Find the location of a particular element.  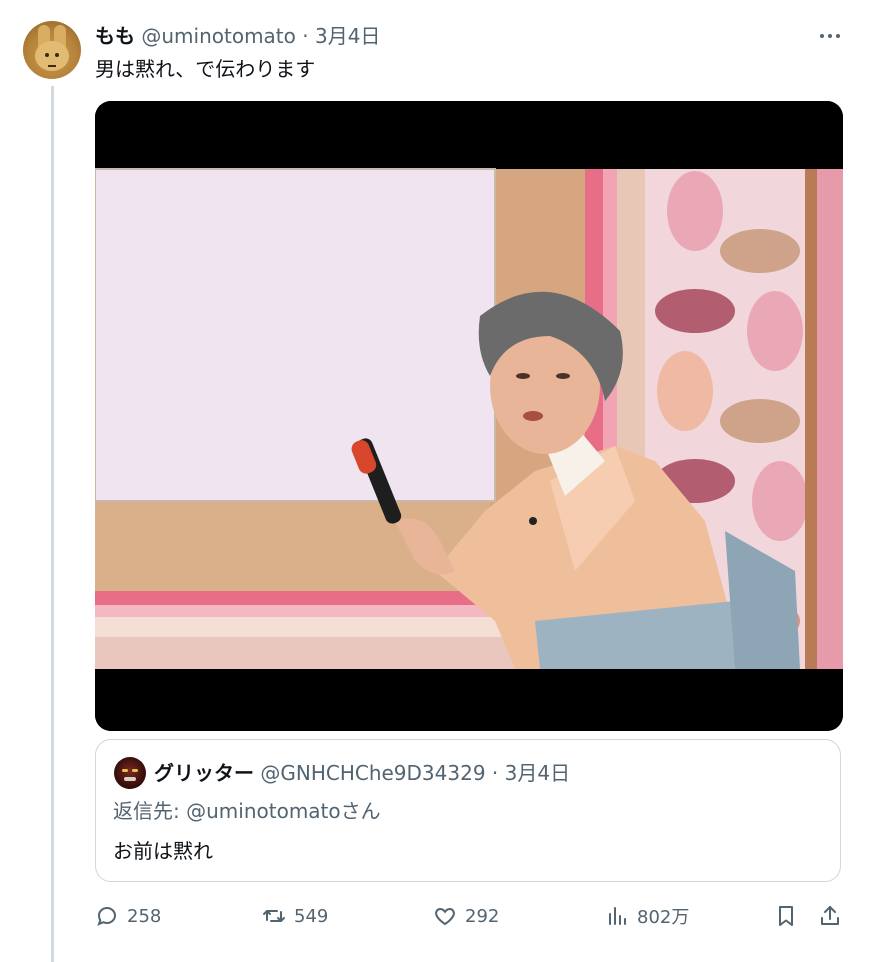

quote-header: グリッター @GNHCHChe9D34329 · 3月4日 is located at coordinates (362, 773).